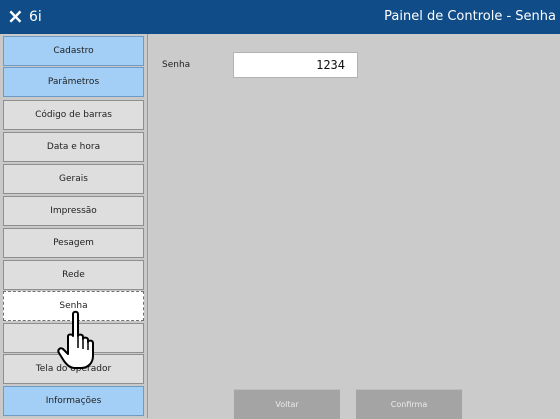 The image size is (560, 419). I want to click on back-button-label: Voltar, so click(287, 404).